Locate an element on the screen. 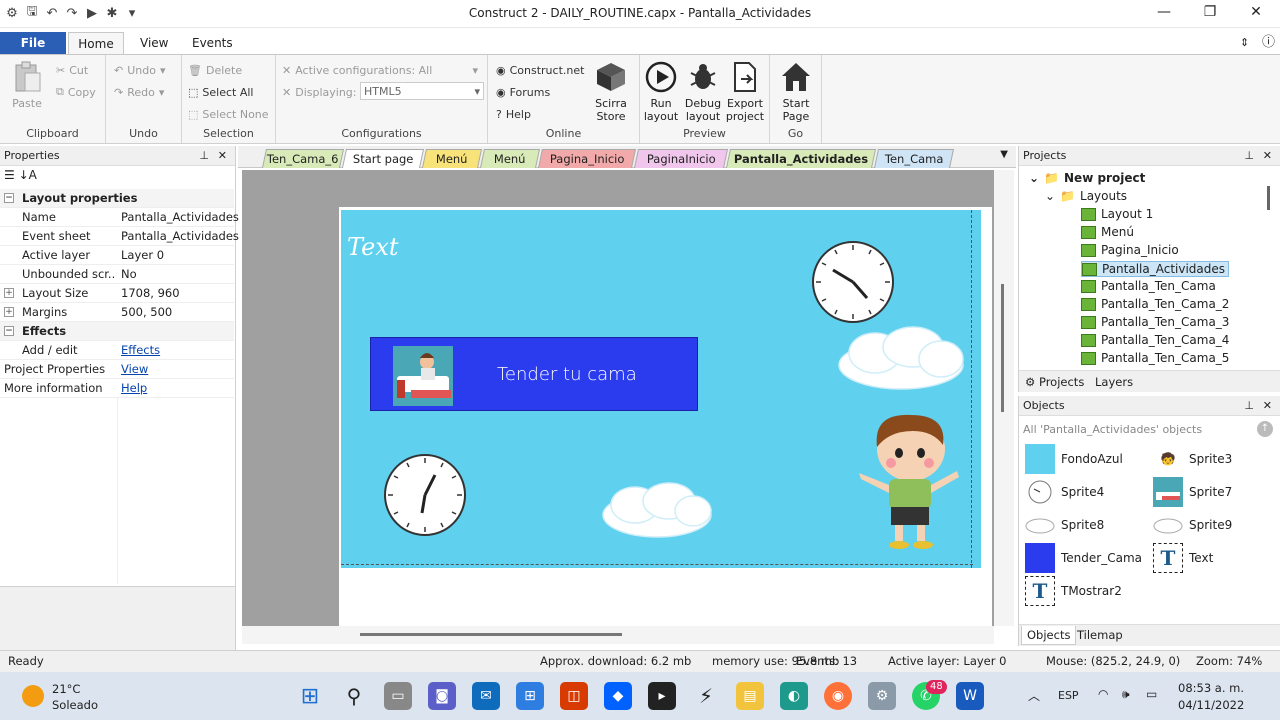  object-item: Tender_Cama is located at coordinates (1089, 558).